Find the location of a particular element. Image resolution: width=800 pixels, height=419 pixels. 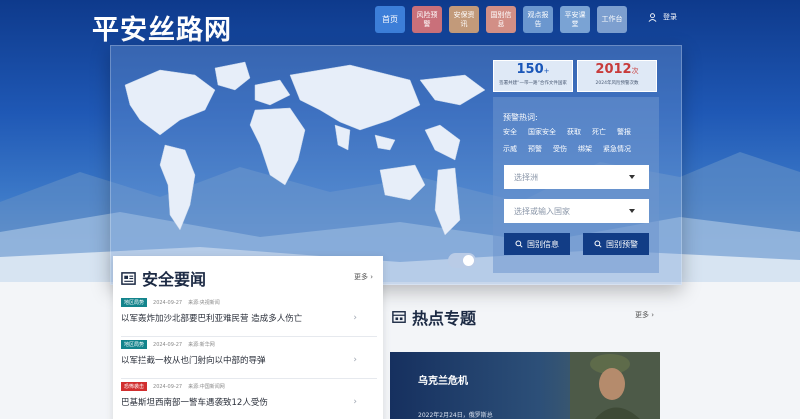

hot-tag: 安全 is located at coordinates (510, 132).